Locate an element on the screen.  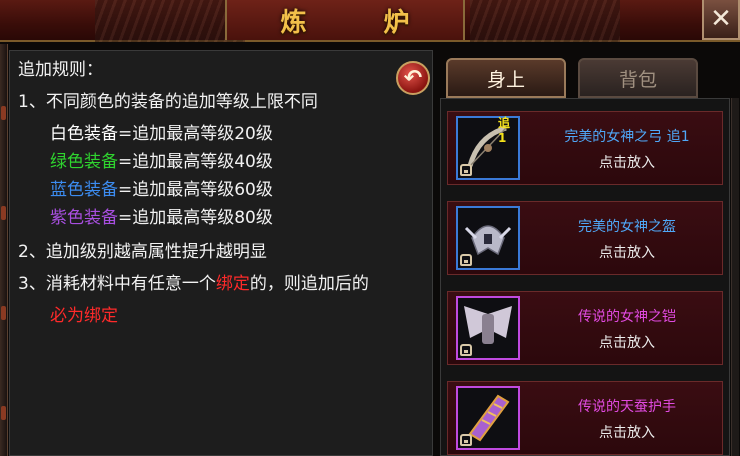
bow-icon: 追1 is located at coordinates (488, 148).